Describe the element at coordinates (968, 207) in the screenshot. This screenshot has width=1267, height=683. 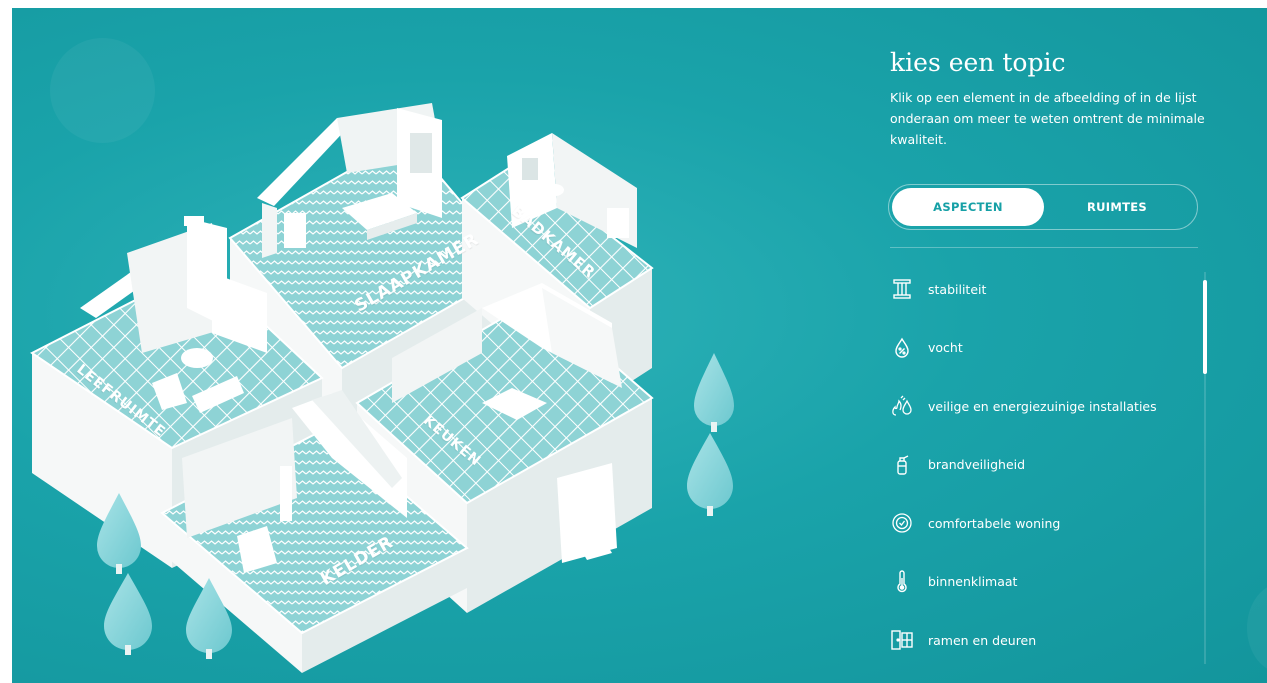
I see `tab-aspecten: ASPECTEN` at that location.